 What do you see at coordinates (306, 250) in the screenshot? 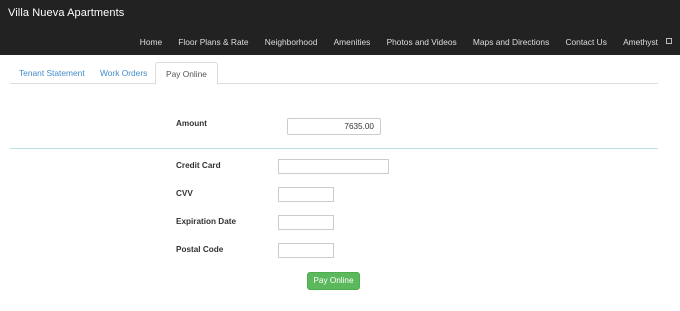
I see `postal-code-input` at bounding box center [306, 250].